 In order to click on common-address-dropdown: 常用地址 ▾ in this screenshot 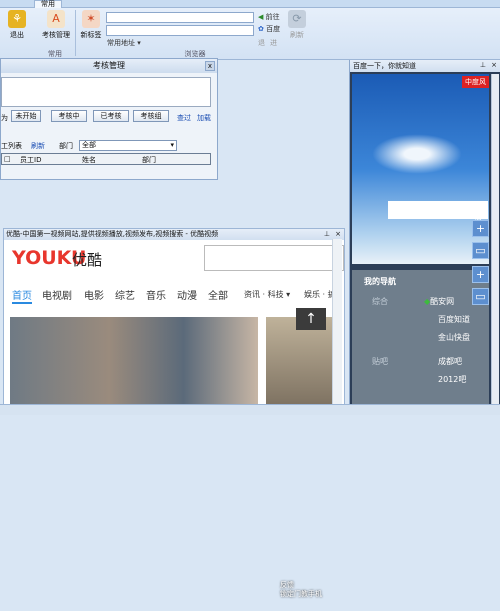, I will do `click(124, 43)`.